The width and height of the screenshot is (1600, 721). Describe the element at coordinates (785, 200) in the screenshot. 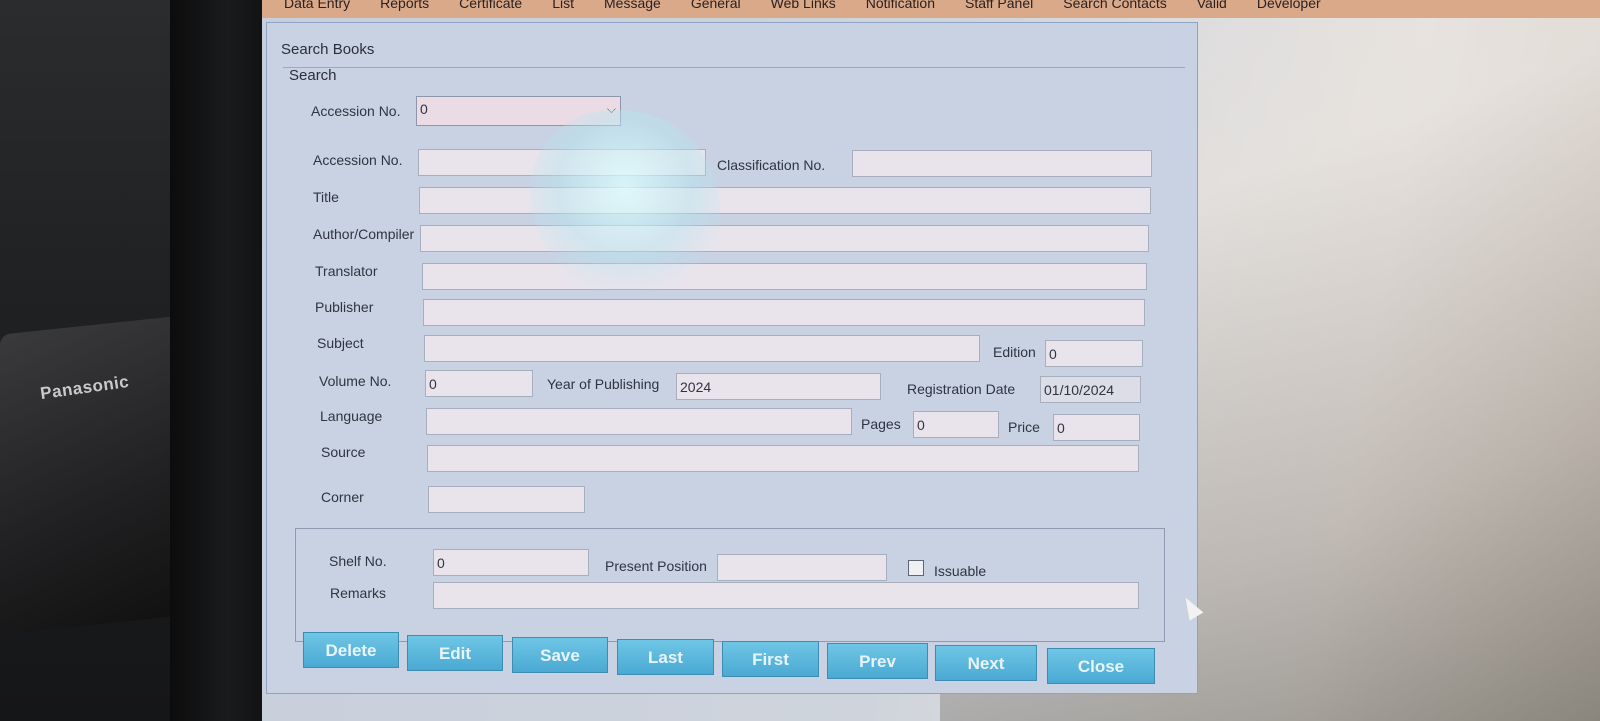

I see `title-input` at that location.